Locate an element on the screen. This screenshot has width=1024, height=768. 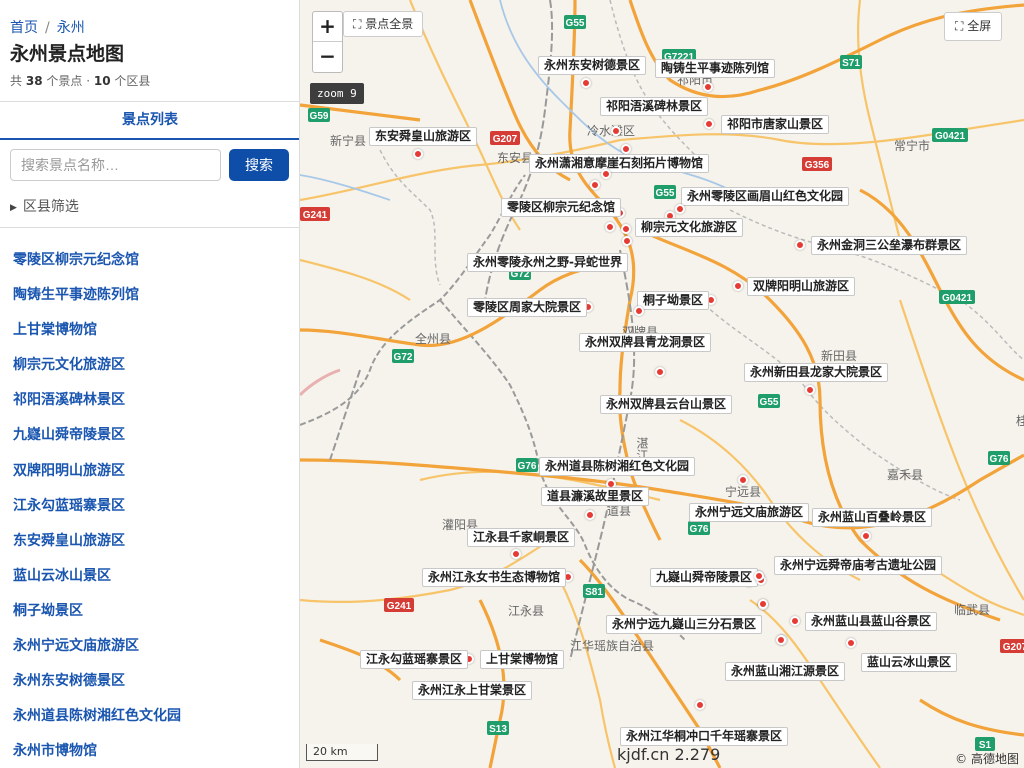
map-marker-label: 桐子坳景区 is located at coordinates (673, 300).